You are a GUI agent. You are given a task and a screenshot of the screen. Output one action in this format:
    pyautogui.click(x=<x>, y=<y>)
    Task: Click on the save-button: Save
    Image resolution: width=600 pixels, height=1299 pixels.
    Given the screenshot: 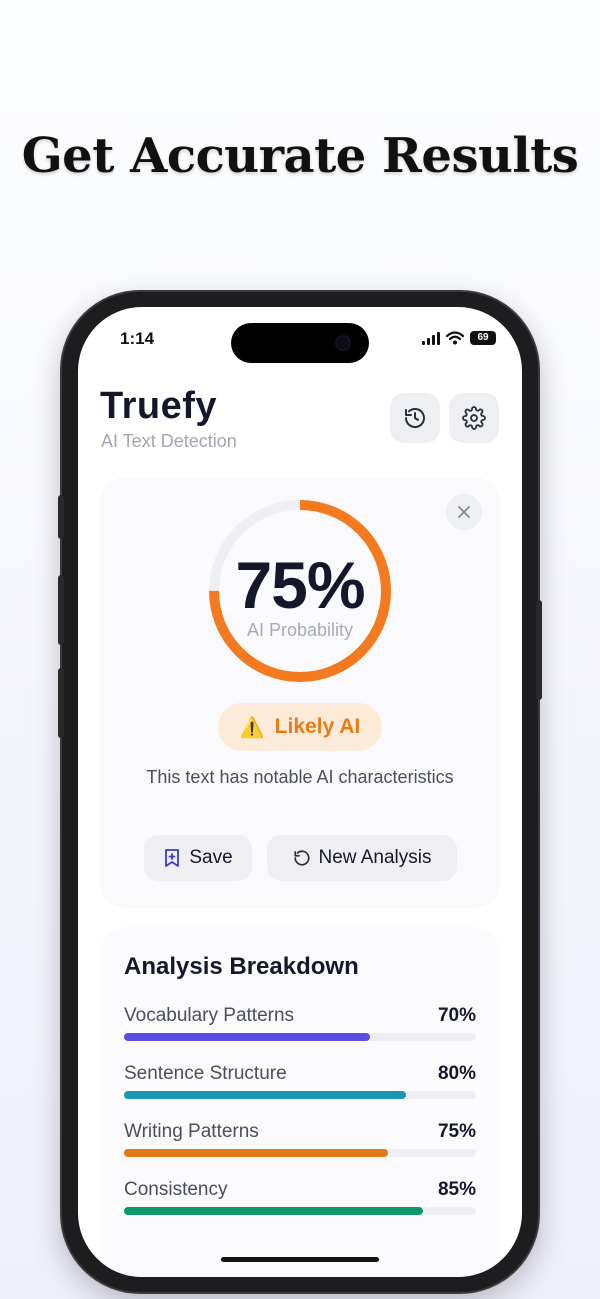 What is the action you would take?
    pyautogui.click(x=198, y=858)
    